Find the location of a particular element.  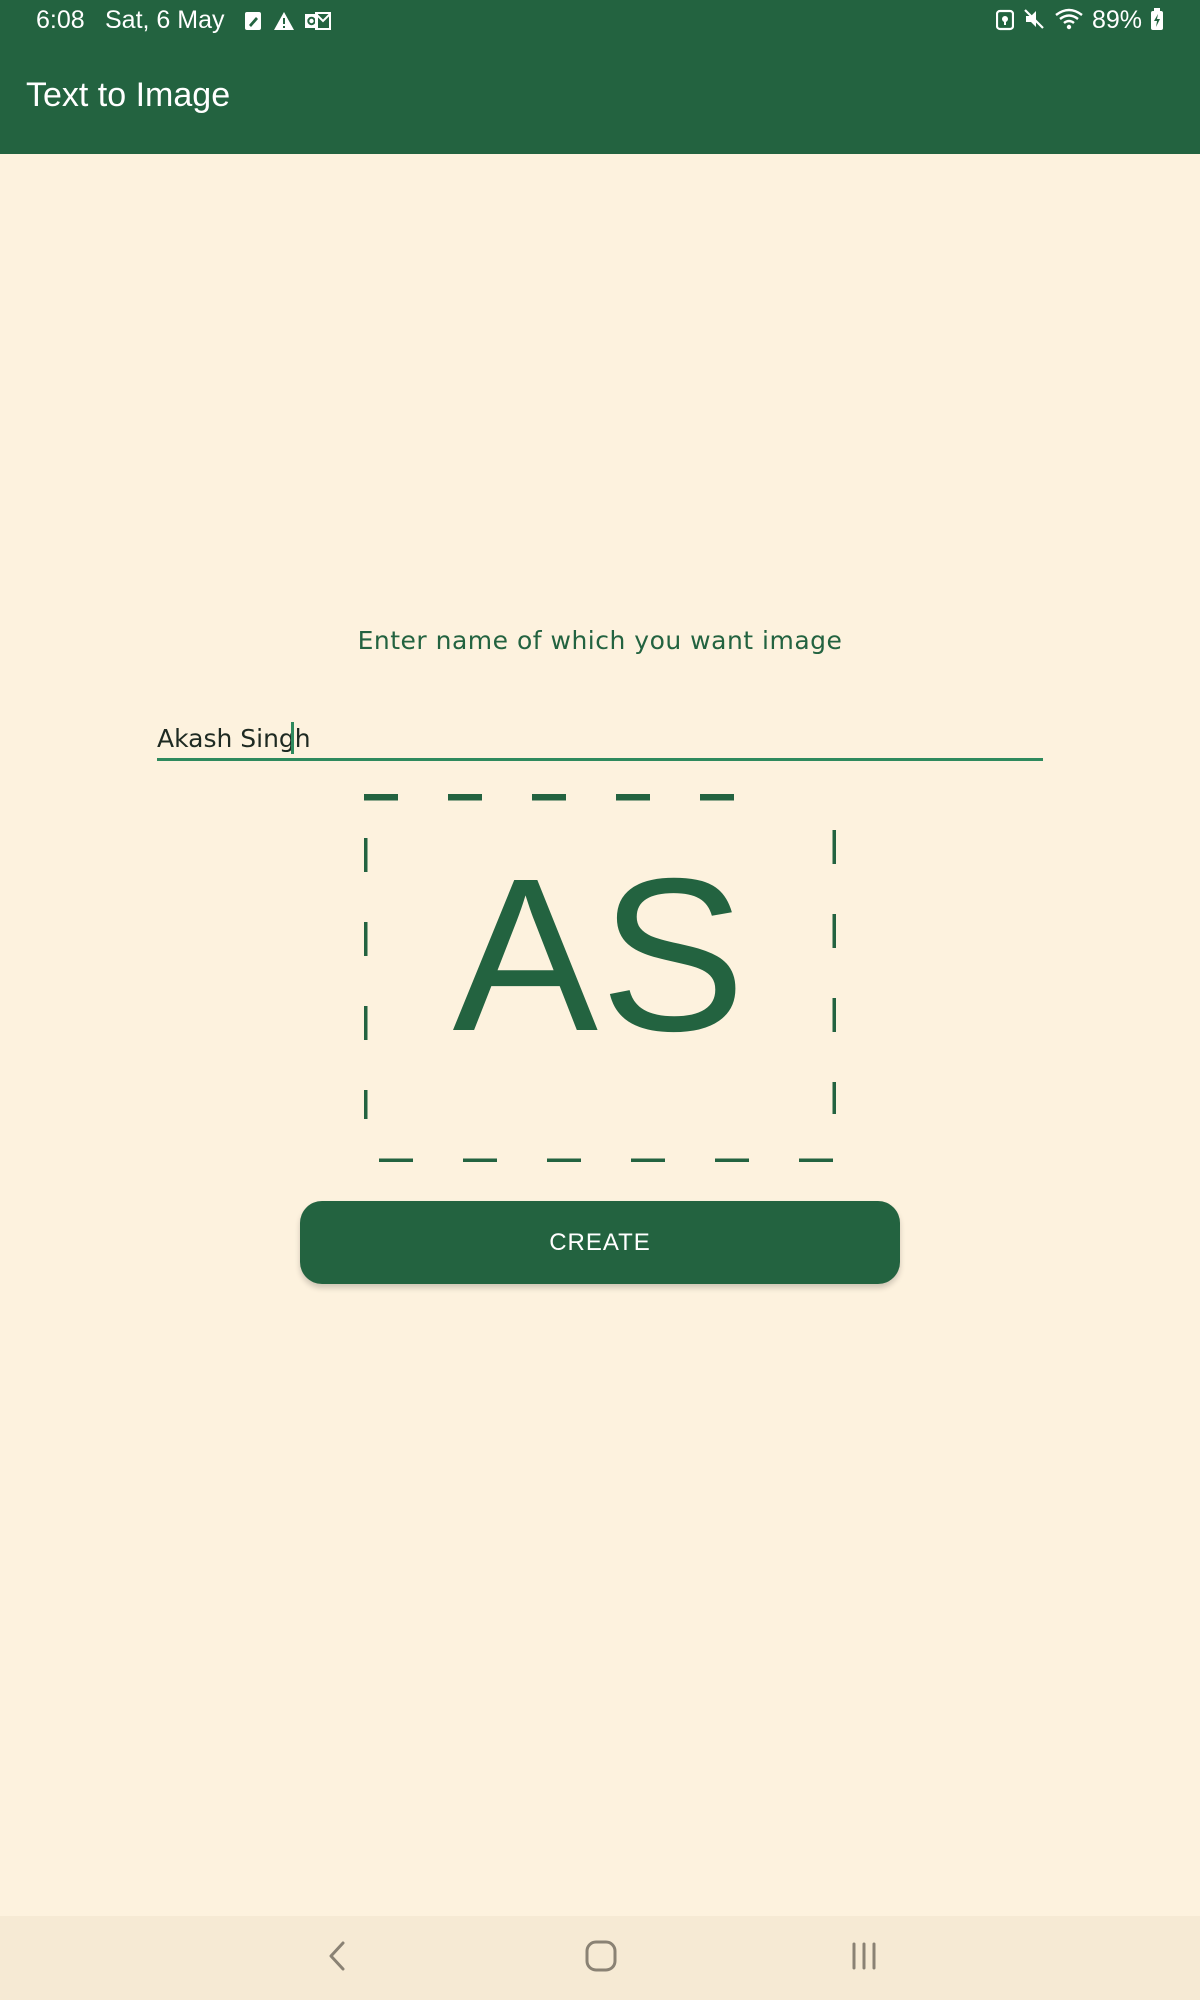

battery-percent: 89% is located at coordinates (1116, 20).